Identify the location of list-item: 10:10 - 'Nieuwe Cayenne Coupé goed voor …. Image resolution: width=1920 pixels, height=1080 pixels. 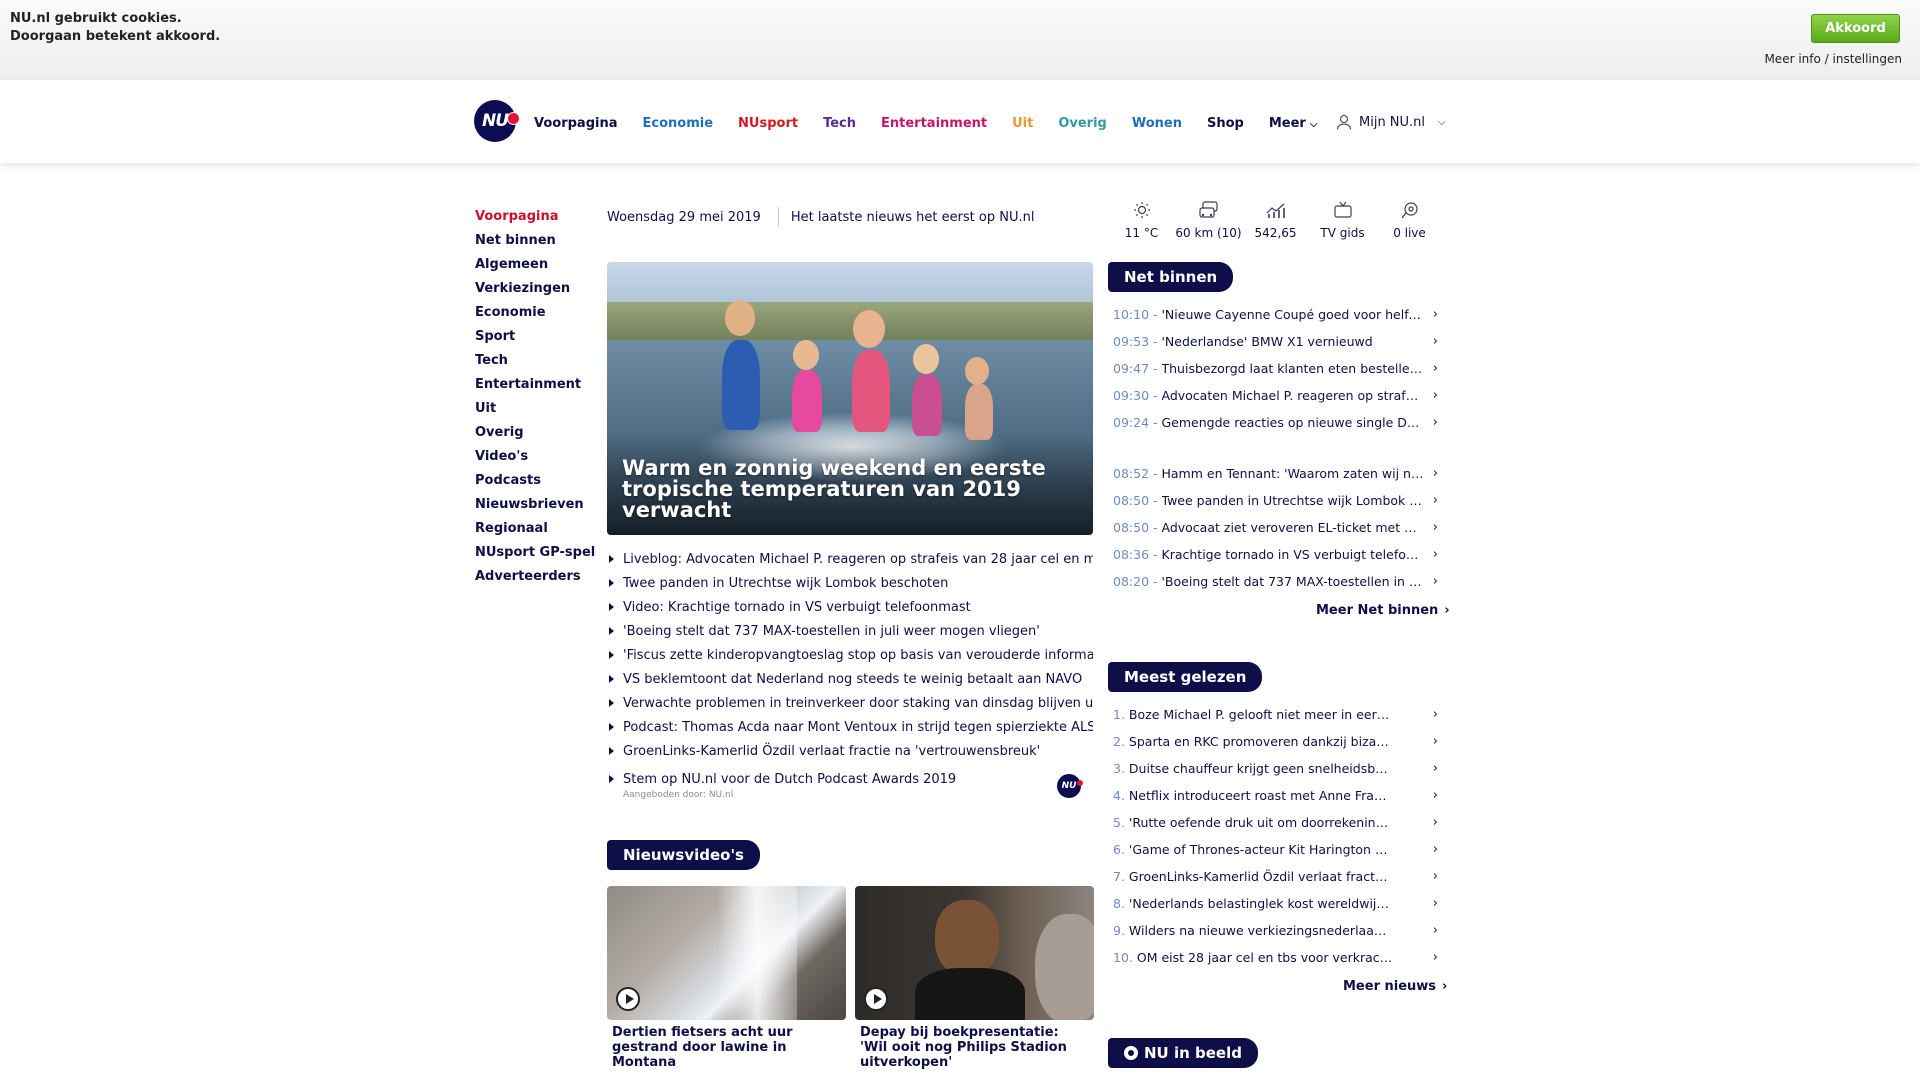
(1276, 319).